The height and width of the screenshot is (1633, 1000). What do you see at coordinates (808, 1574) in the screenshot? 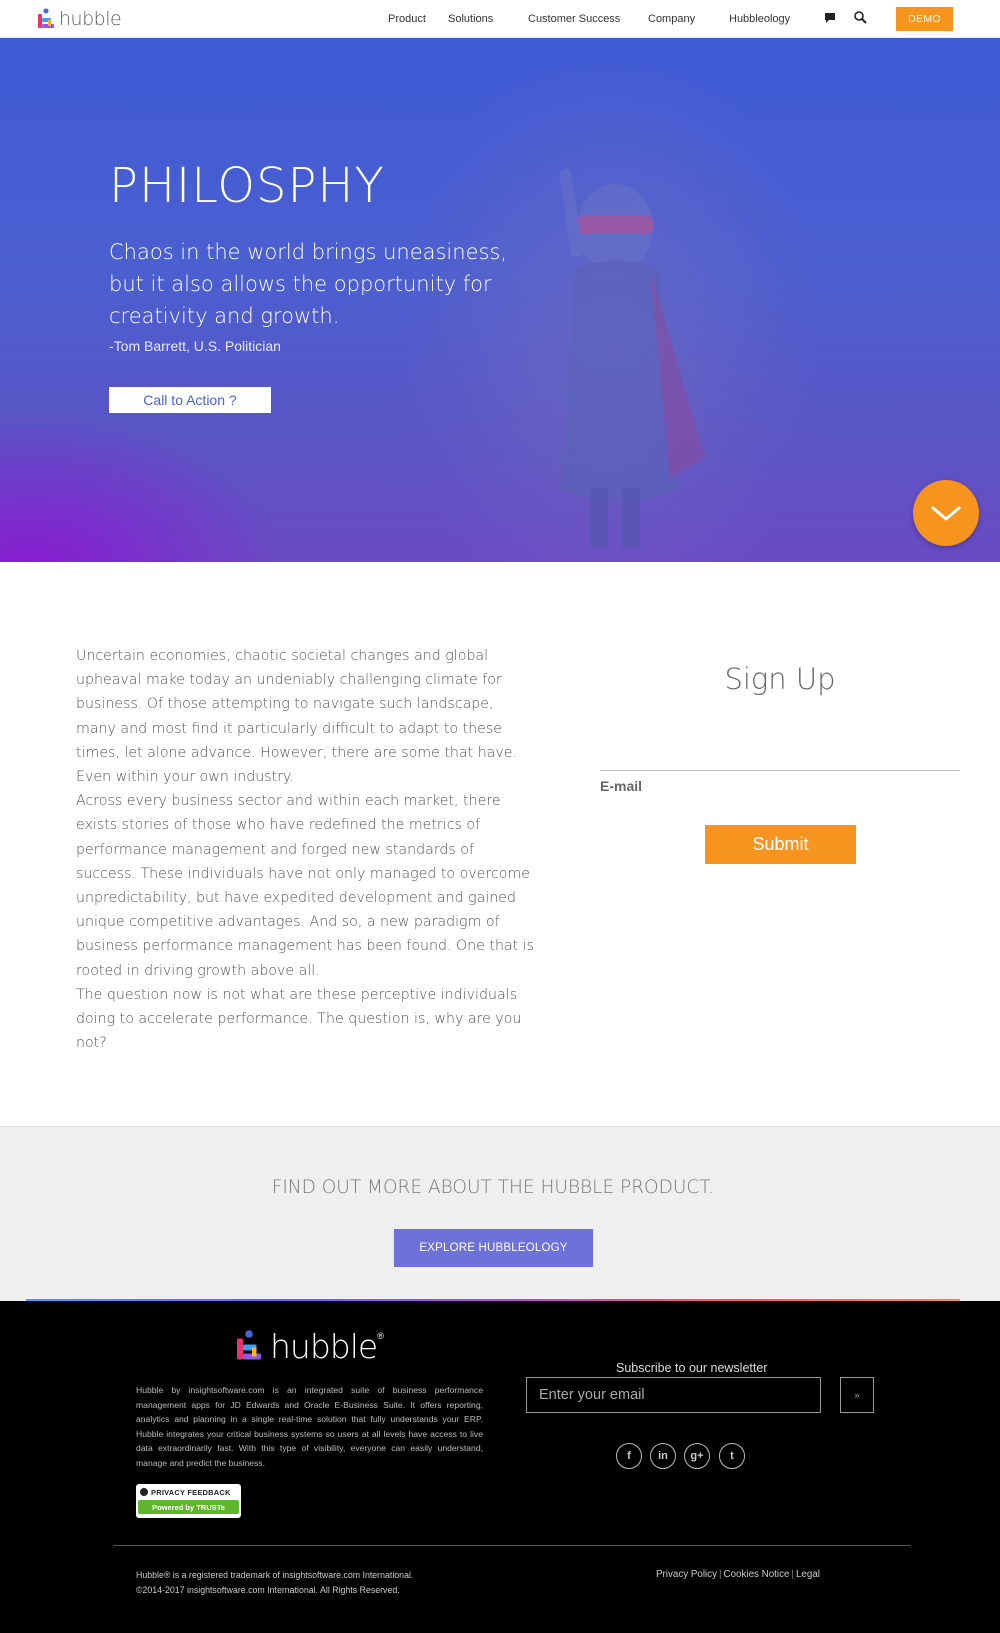
I see `legal-link: Legal` at bounding box center [808, 1574].